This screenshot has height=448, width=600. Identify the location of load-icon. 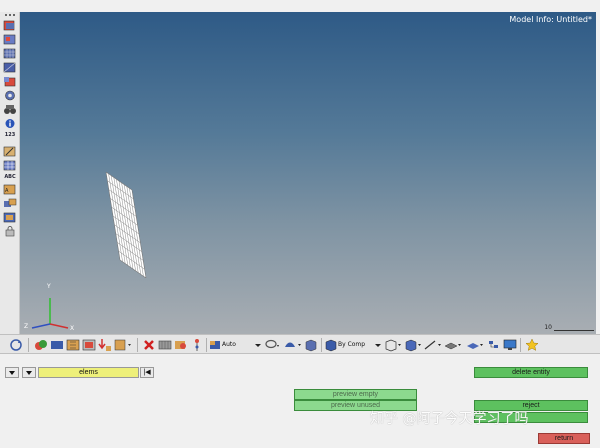
(105, 345).